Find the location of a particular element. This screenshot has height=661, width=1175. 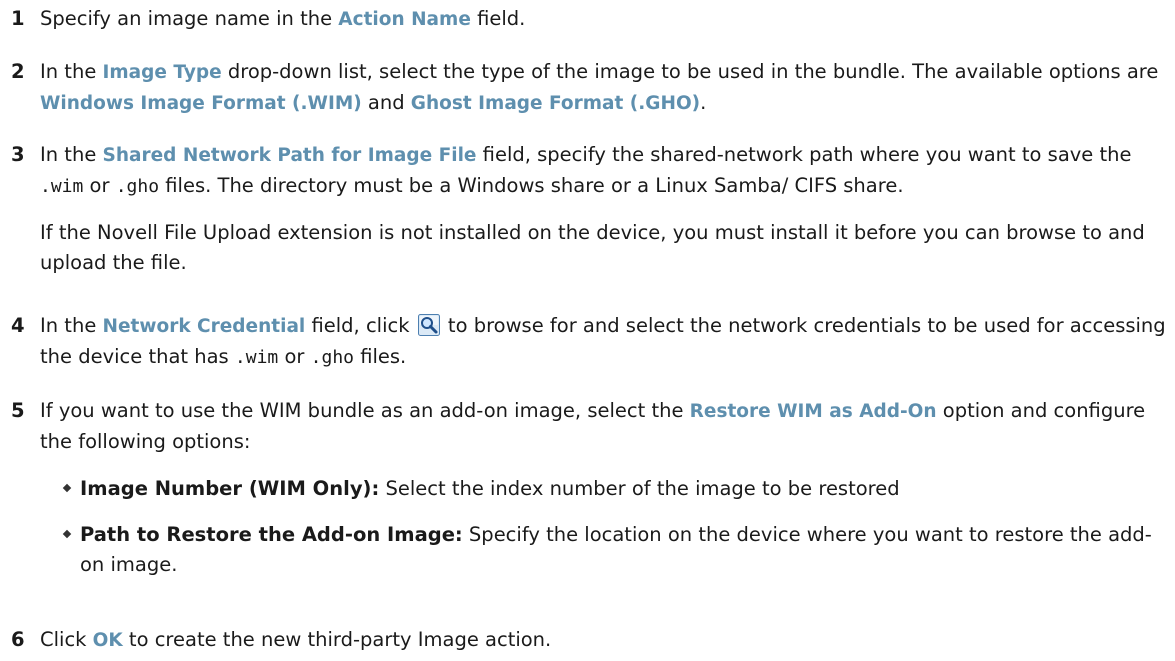

step-number: 2 is located at coordinates (18, 71).